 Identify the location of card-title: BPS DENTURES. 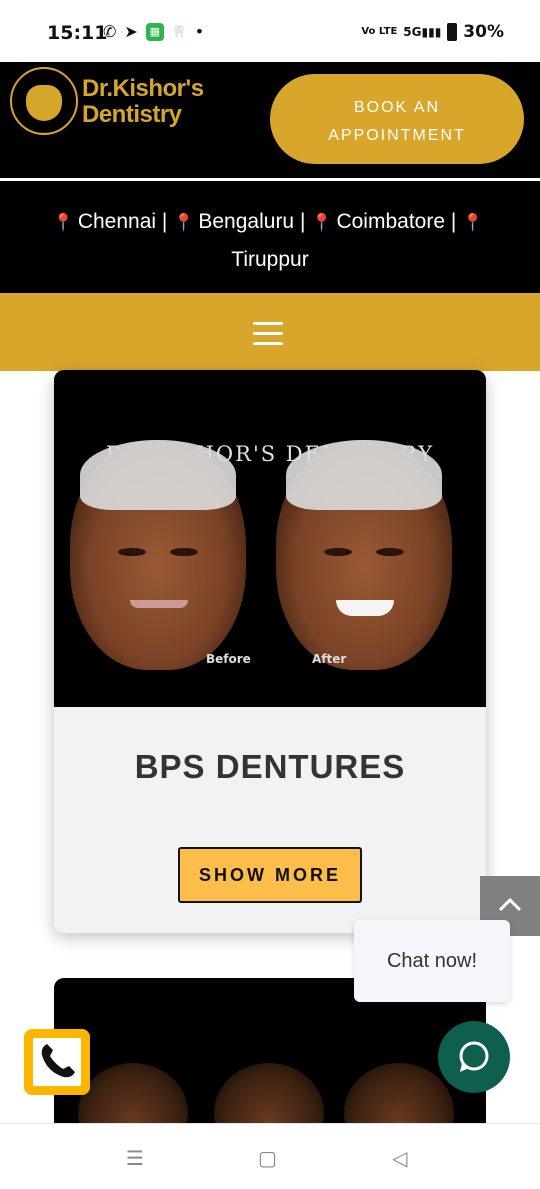
(270, 766).